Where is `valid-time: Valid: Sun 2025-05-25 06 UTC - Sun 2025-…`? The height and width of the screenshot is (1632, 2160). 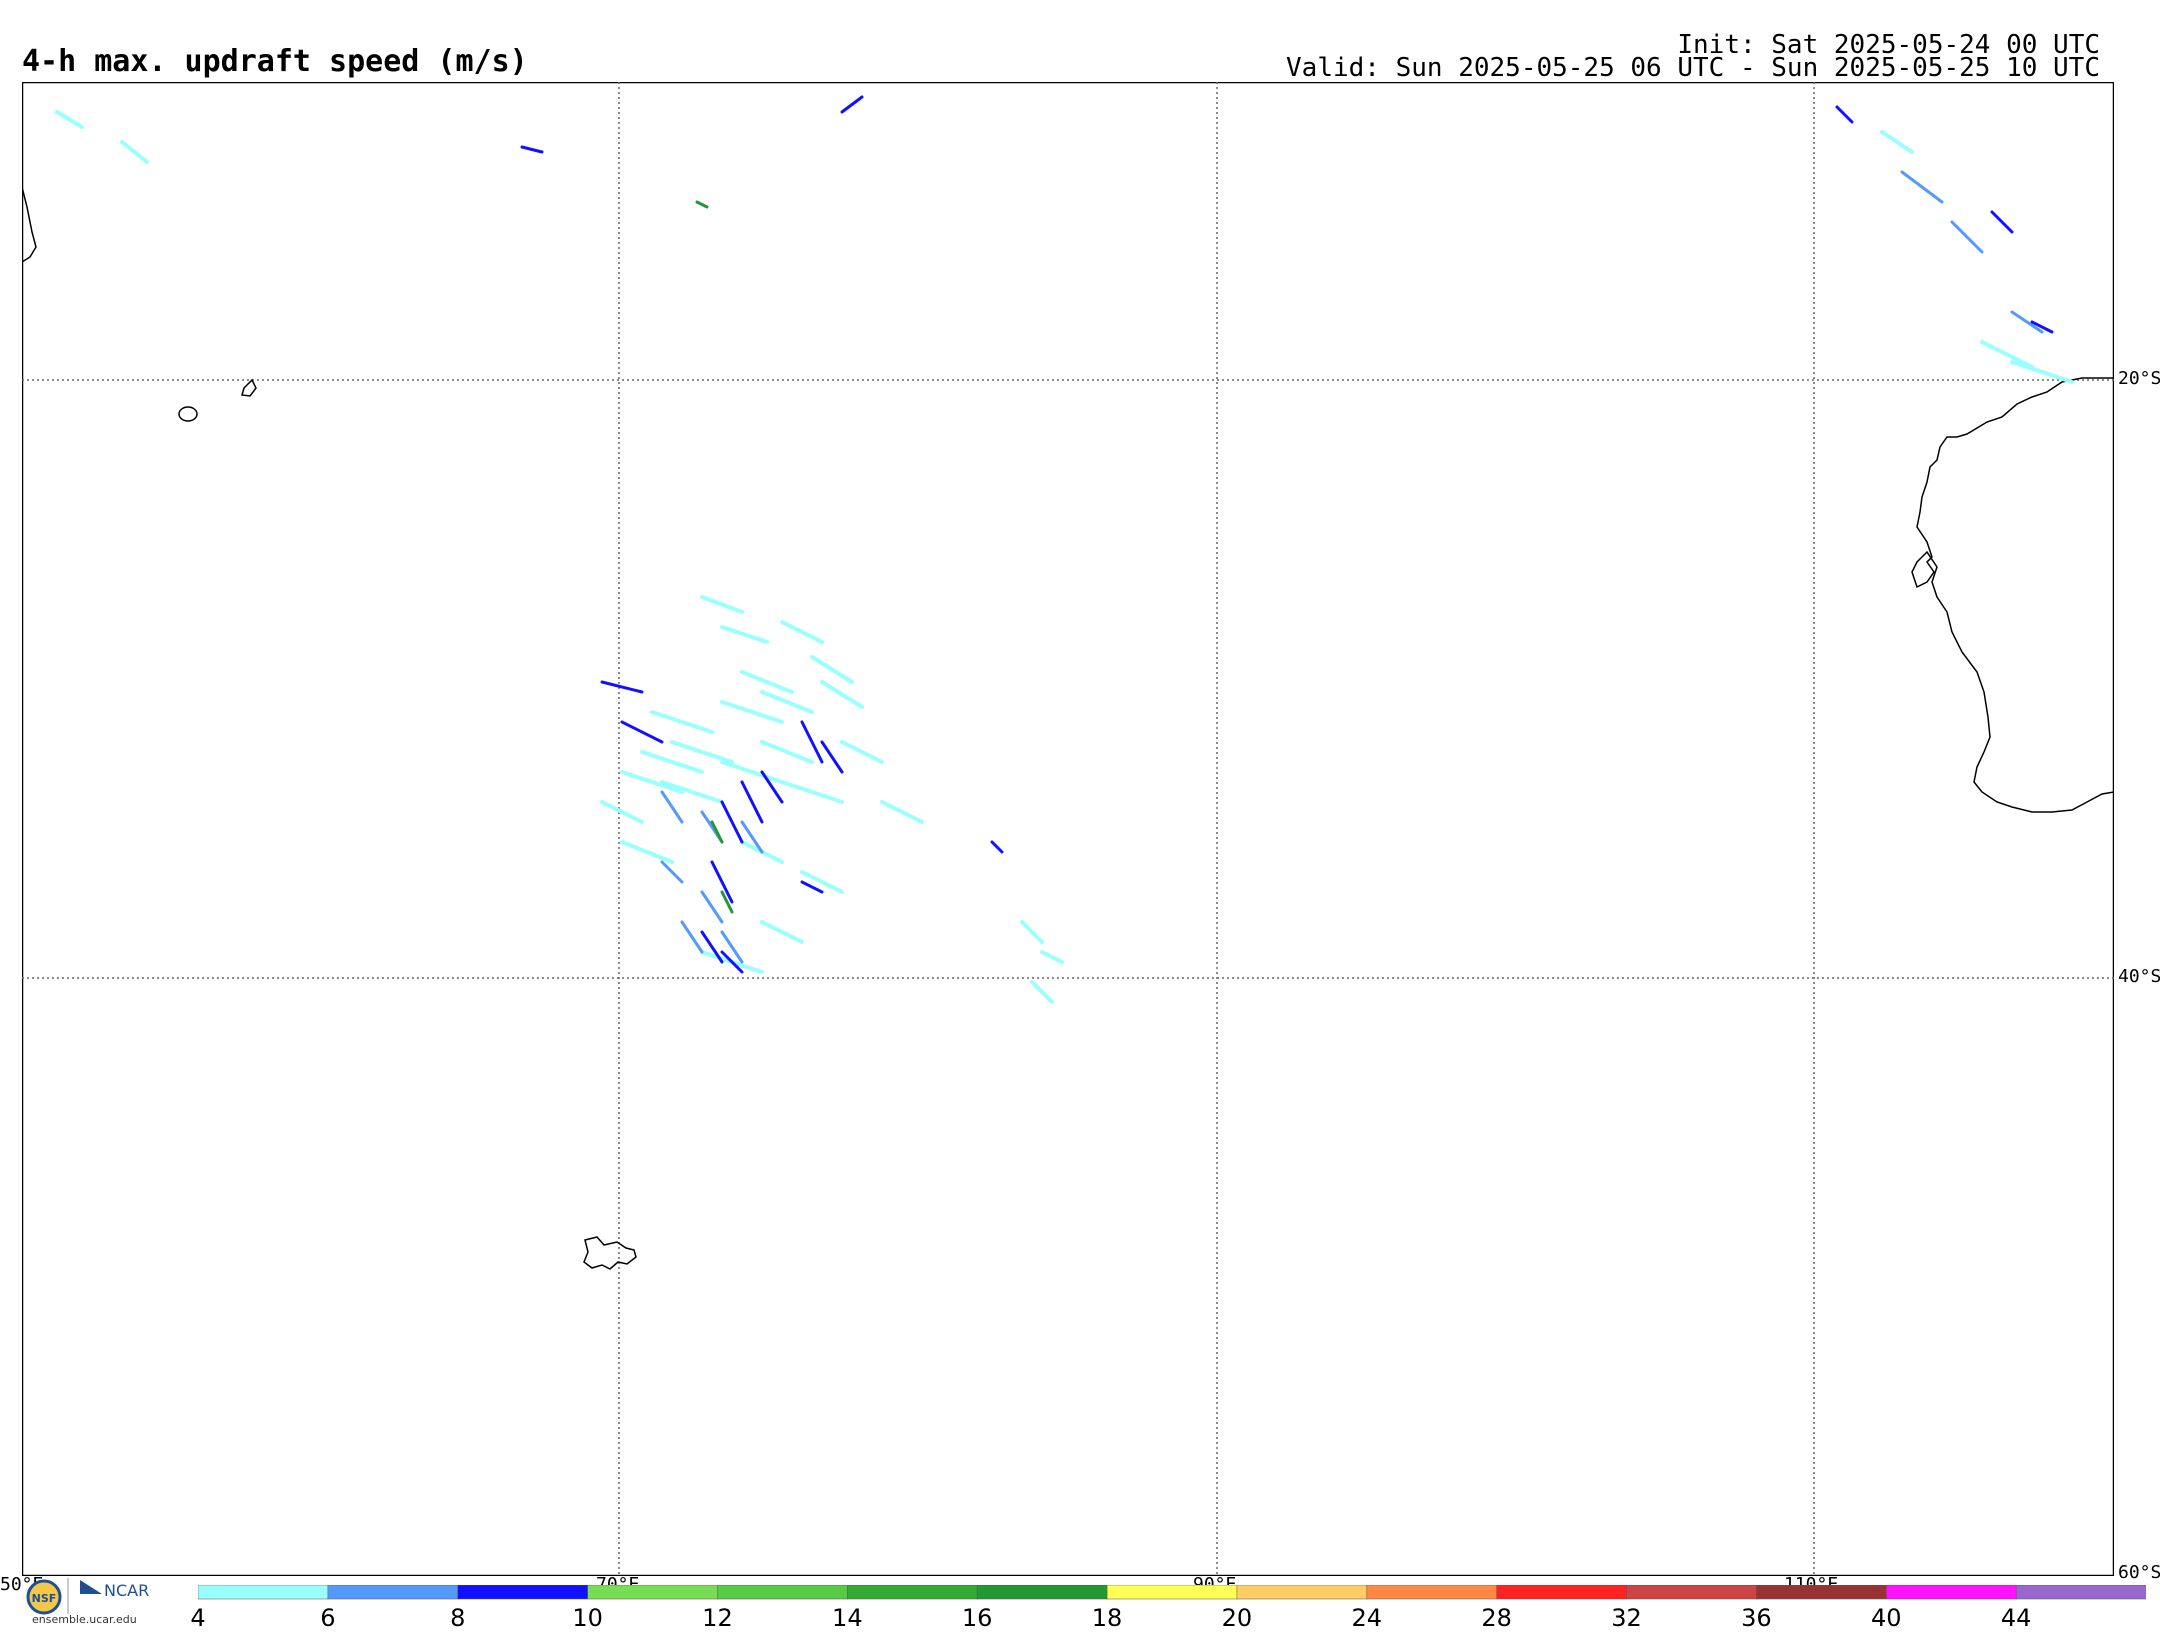
valid-time: Valid: Sun 2025-05-25 06 UTC - Sun 2025-… is located at coordinates (1693, 68).